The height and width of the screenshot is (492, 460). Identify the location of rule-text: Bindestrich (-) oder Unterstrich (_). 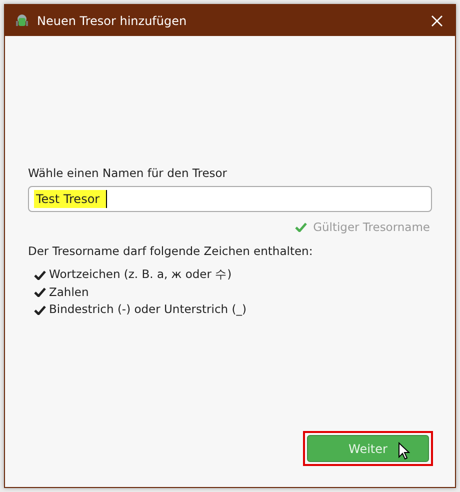
(147, 309).